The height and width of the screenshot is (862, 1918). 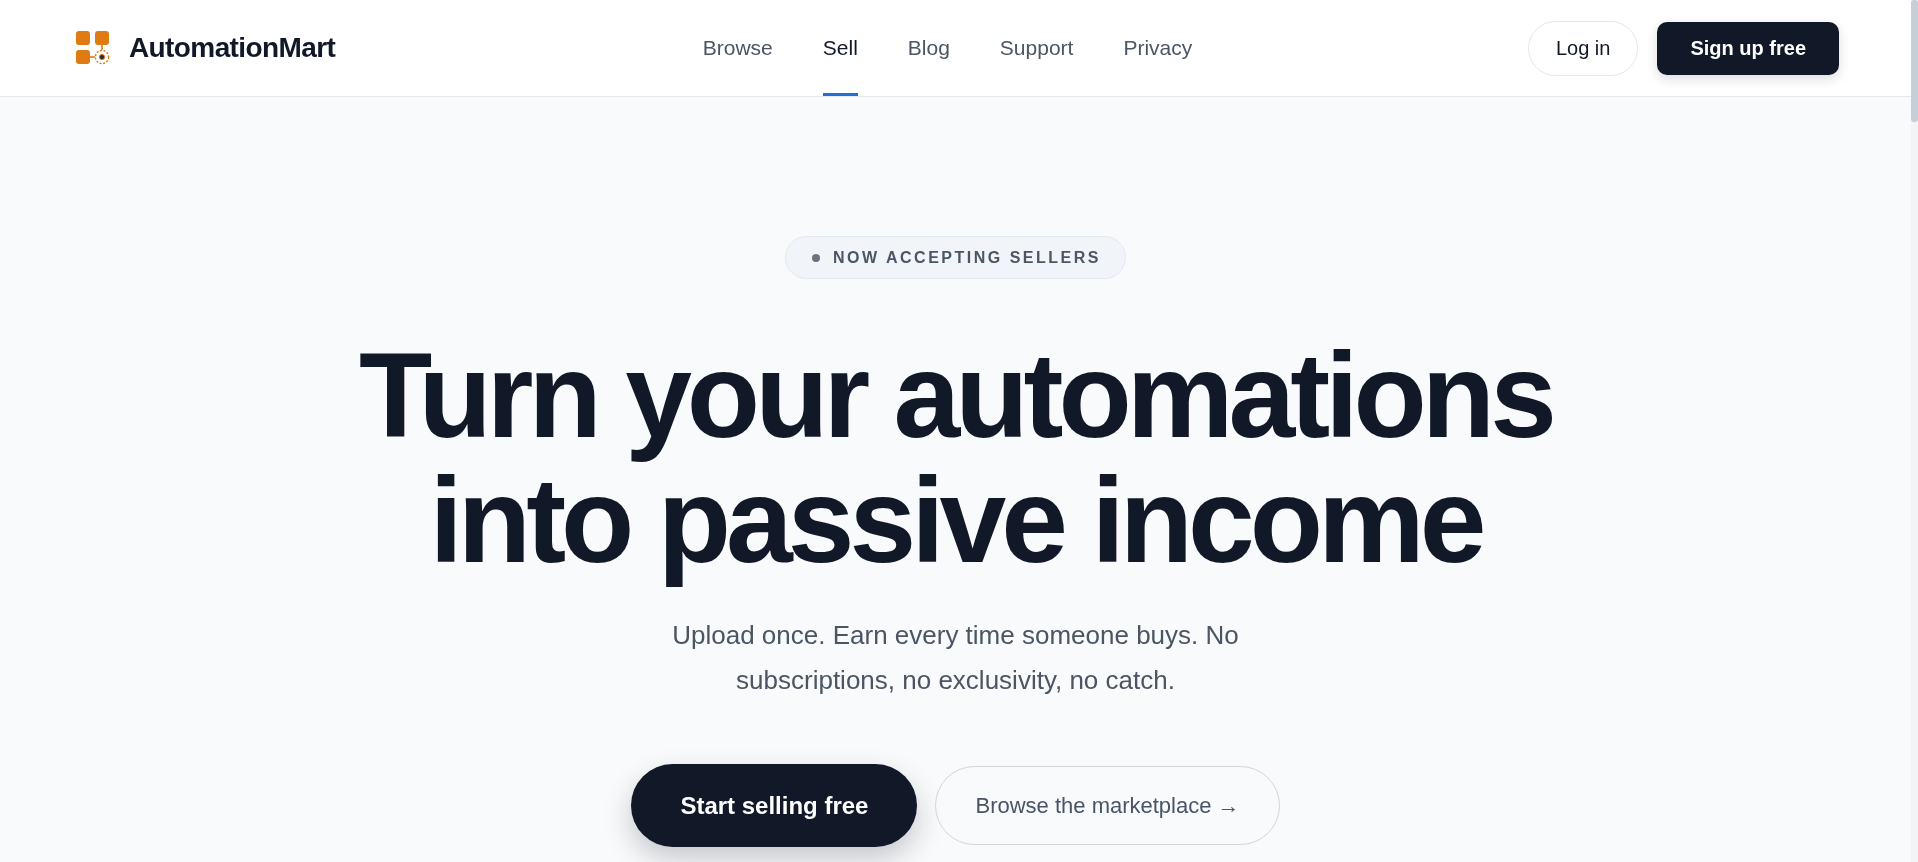 What do you see at coordinates (737, 48) in the screenshot?
I see `nav-link: Browse` at bounding box center [737, 48].